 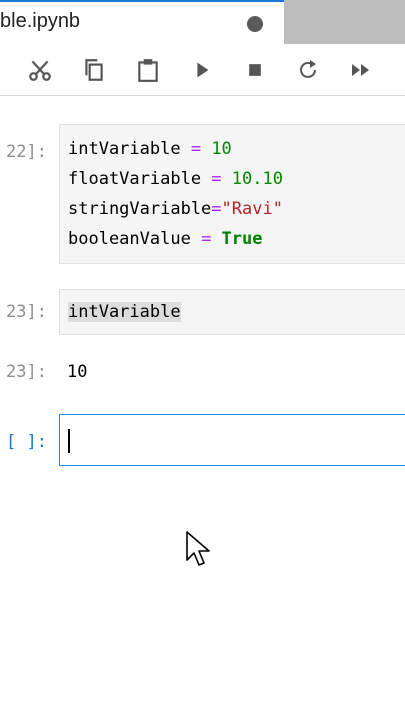 I want to click on stop-button, so click(x=255, y=70).